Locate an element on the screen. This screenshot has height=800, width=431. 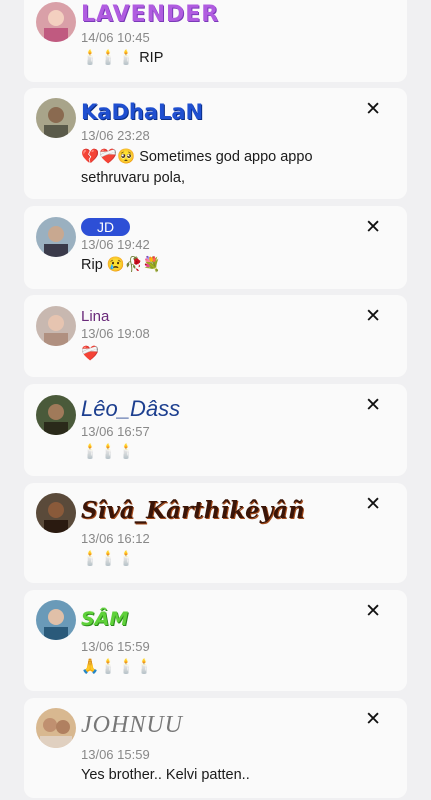
commenter-name: JD is located at coordinates (106, 227).